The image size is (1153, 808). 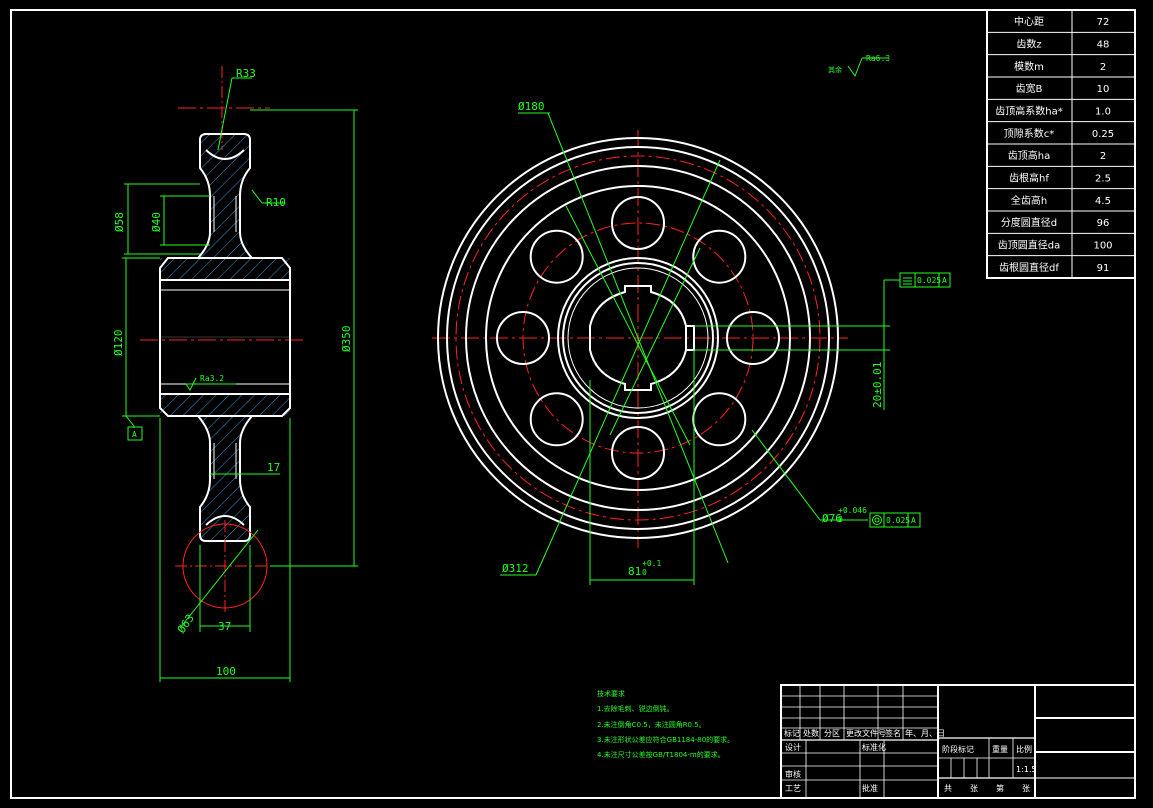 What do you see at coordinates (156, 222) in the screenshot?
I see `dim-d40: Ø40` at bounding box center [156, 222].